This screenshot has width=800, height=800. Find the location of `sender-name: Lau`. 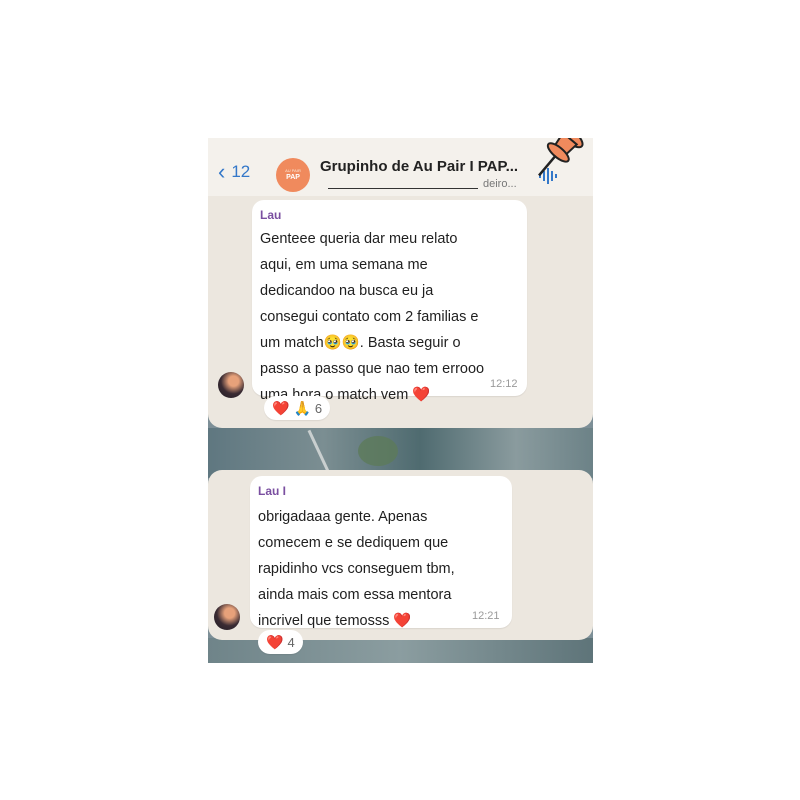

sender-name: Lau is located at coordinates (270, 215).